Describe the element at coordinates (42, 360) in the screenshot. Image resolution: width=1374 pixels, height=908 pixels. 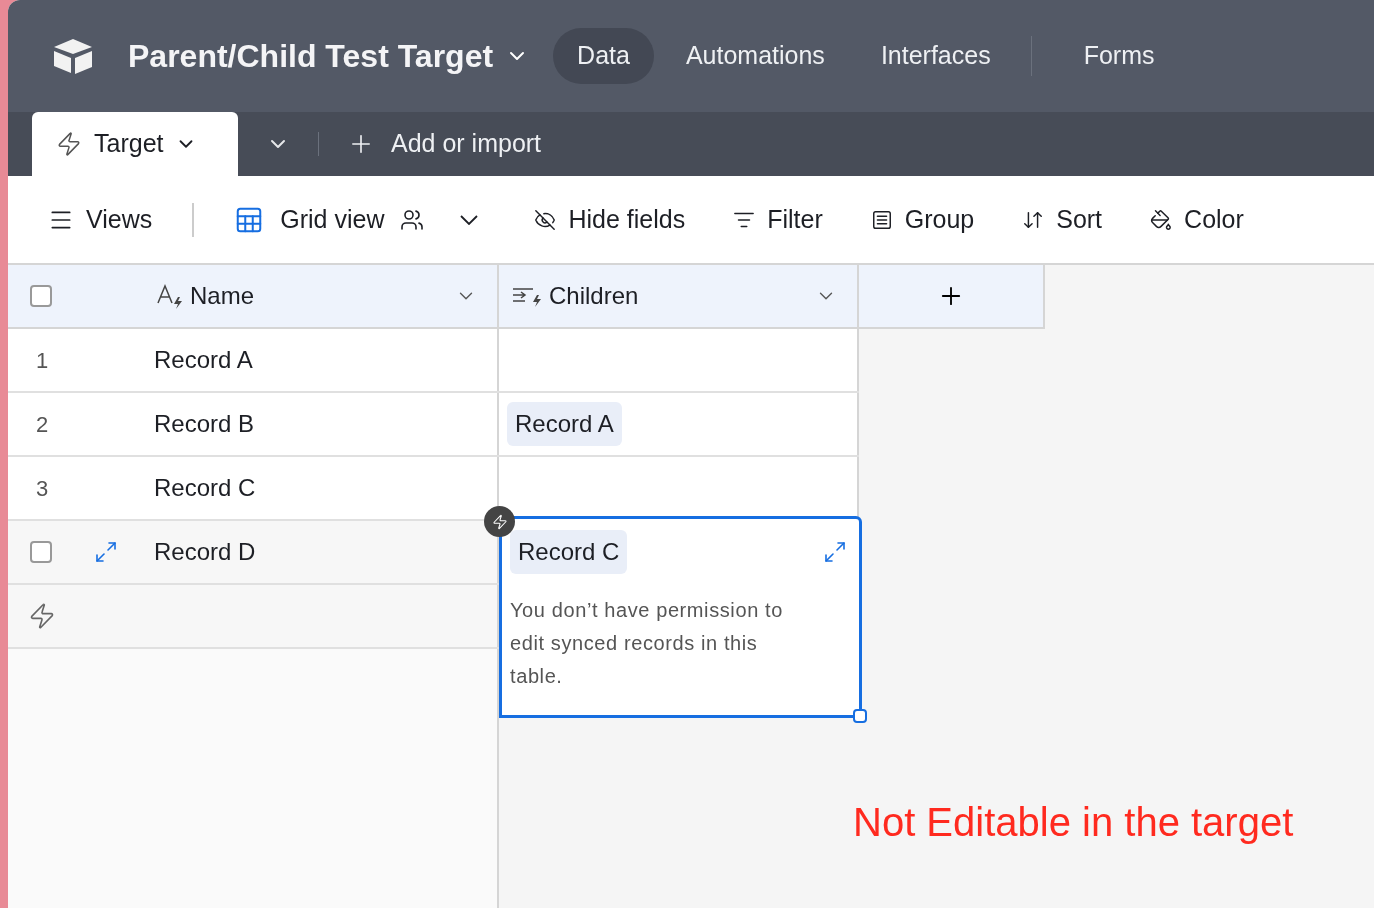
I see `row-number: 1` at that location.